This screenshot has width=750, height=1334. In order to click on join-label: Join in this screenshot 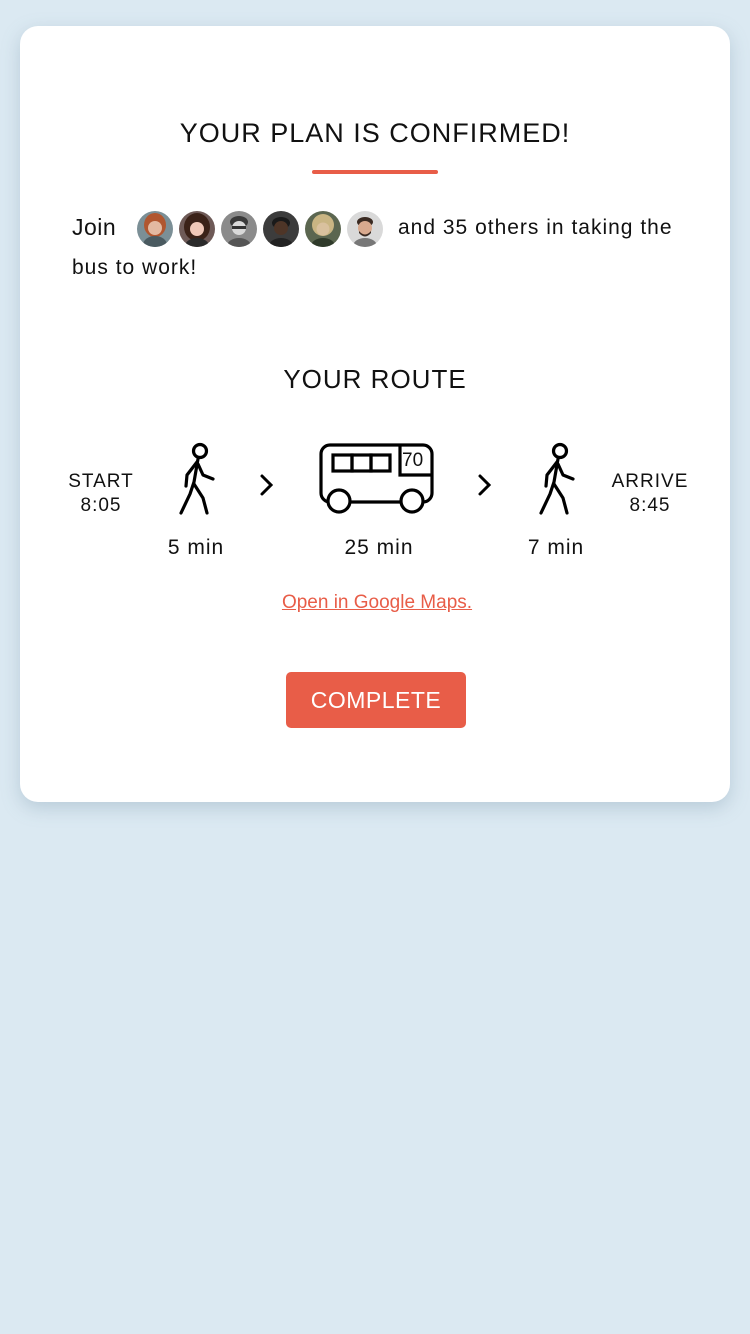, I will do `click(94, 227)`.